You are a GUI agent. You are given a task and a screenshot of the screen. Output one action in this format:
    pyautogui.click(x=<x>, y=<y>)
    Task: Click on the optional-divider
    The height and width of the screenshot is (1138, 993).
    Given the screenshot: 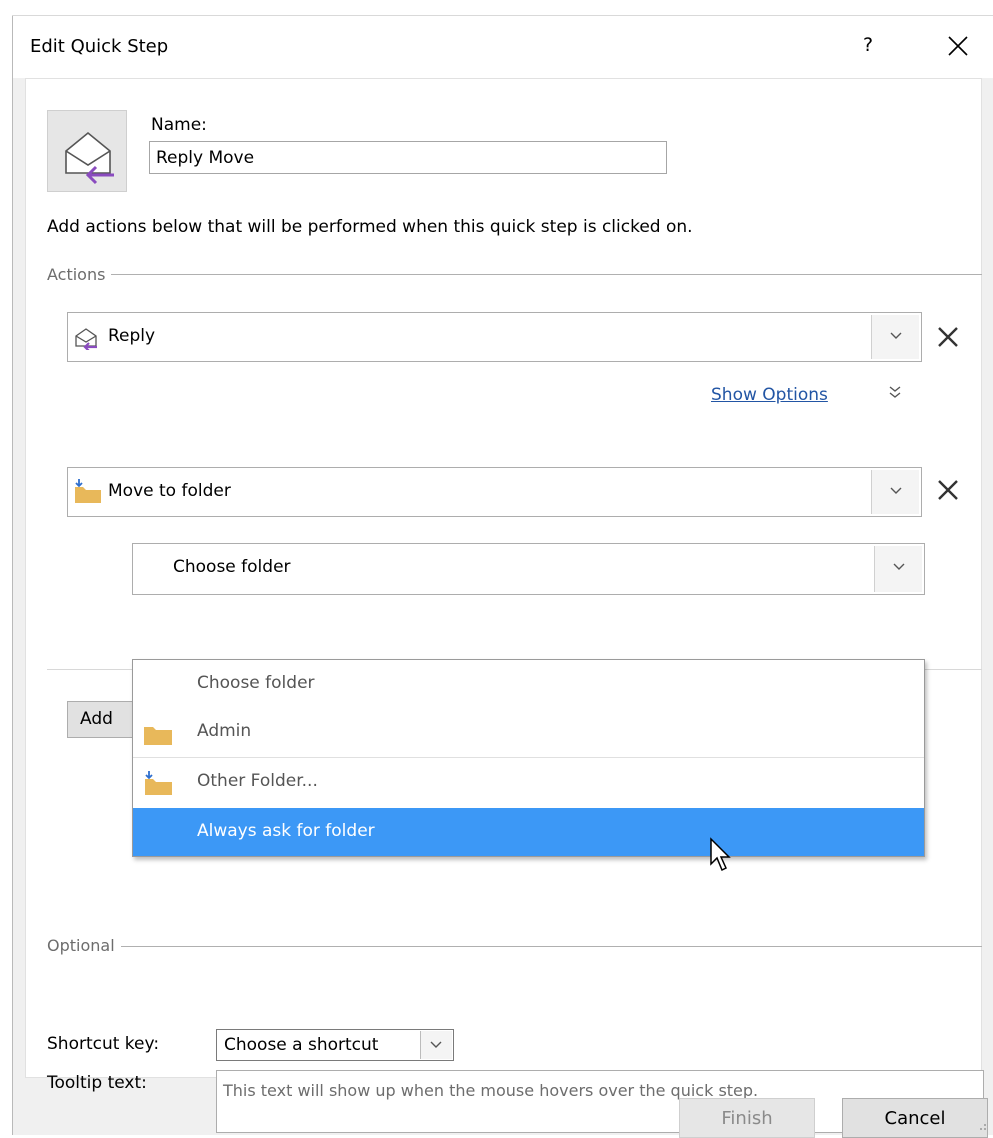 What is the action you would take?
    pyautogui.click(x=514, y=946)
    